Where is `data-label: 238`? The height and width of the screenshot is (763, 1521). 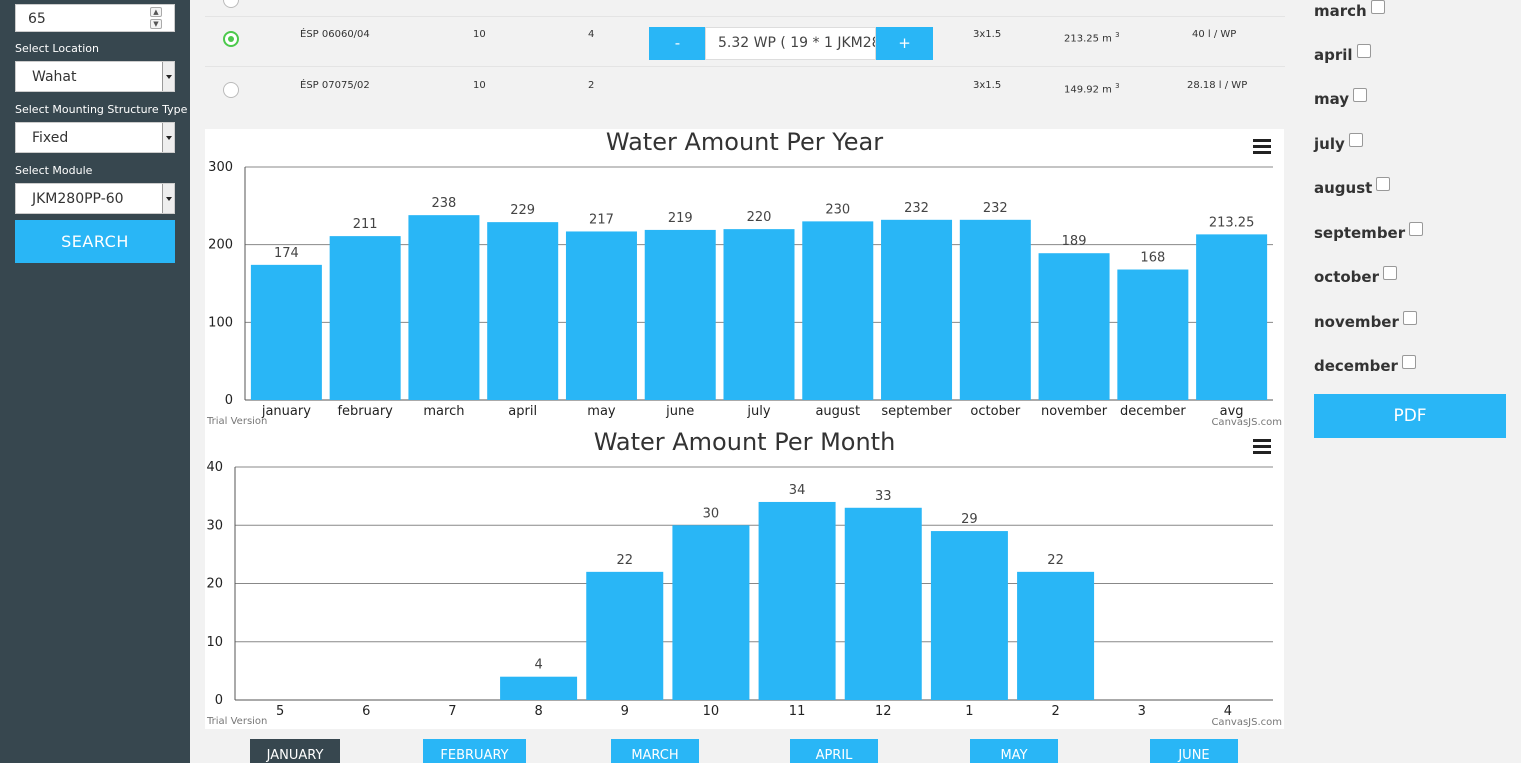
data-label: 238 is located at coordinates (444, 203).